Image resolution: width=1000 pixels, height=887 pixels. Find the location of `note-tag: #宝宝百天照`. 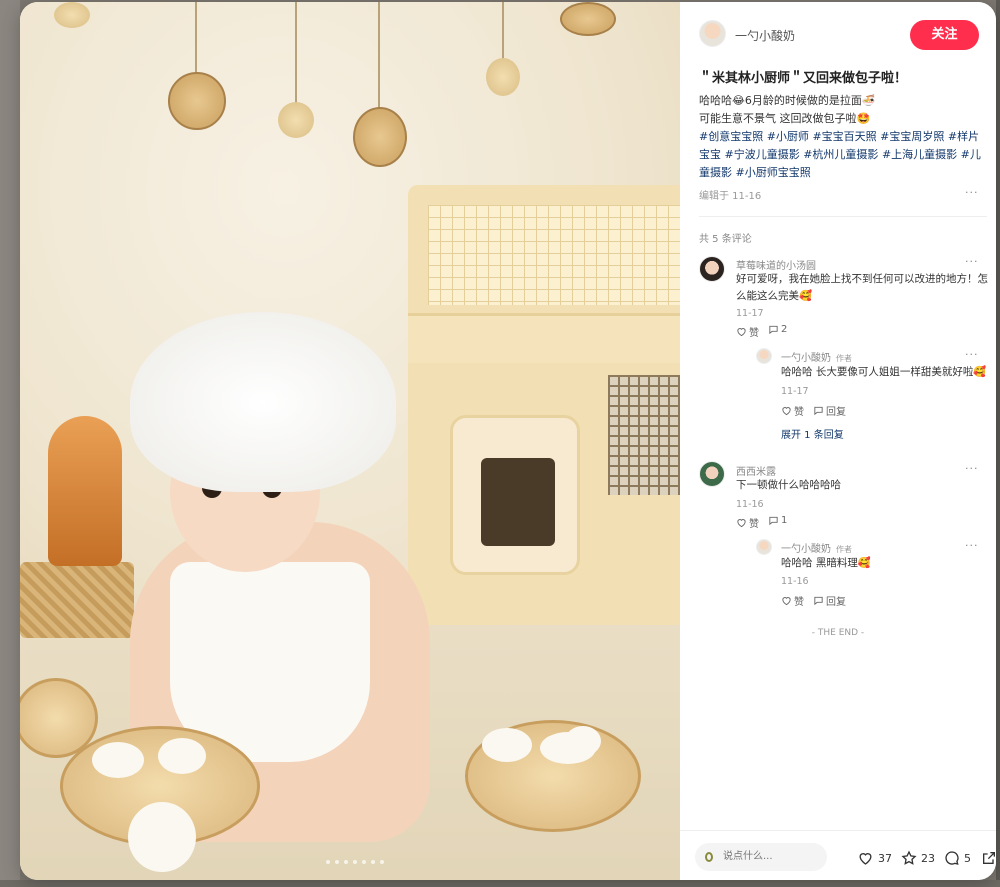

note-tag: #宝宝百天照 is located at coordinates (844, 136).